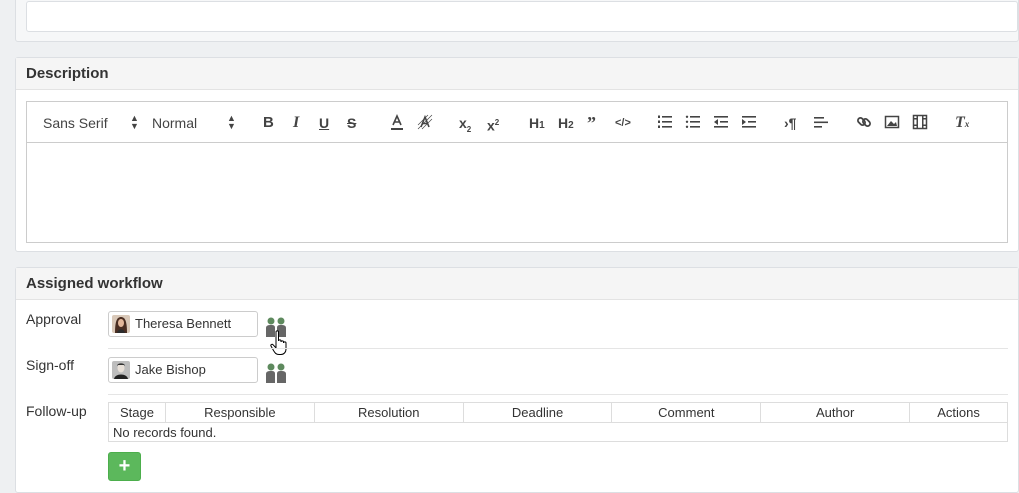 The width and height of the screenshot is (1019, 493). I want to click on font-family-label: Sans Serif, so click(75, 123).